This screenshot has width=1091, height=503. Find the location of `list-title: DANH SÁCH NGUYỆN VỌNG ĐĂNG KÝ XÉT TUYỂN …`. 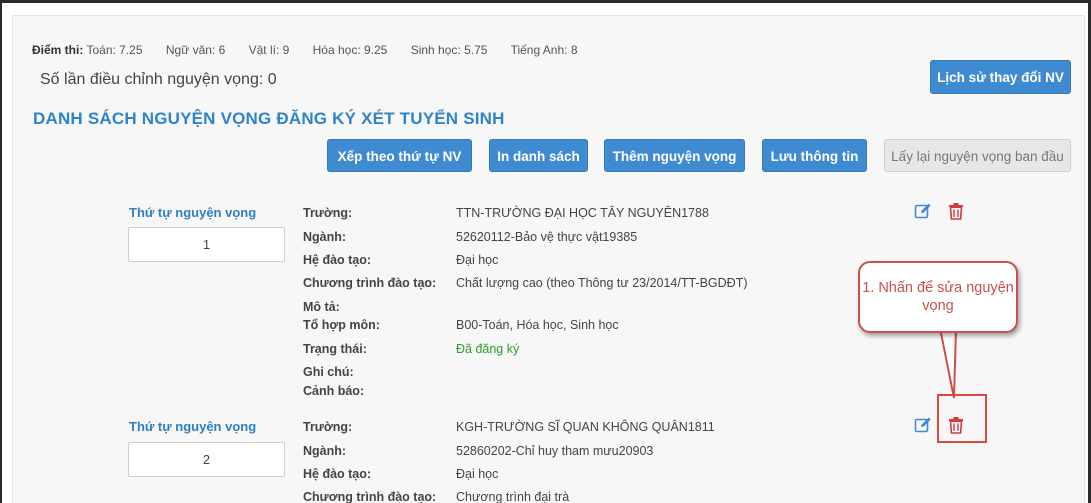

list-title: DANH SÁCH NGUYỆN VỌNG ĐĂNG KÝ XÉT TUYỂN … is located at coordinates (269, 118).